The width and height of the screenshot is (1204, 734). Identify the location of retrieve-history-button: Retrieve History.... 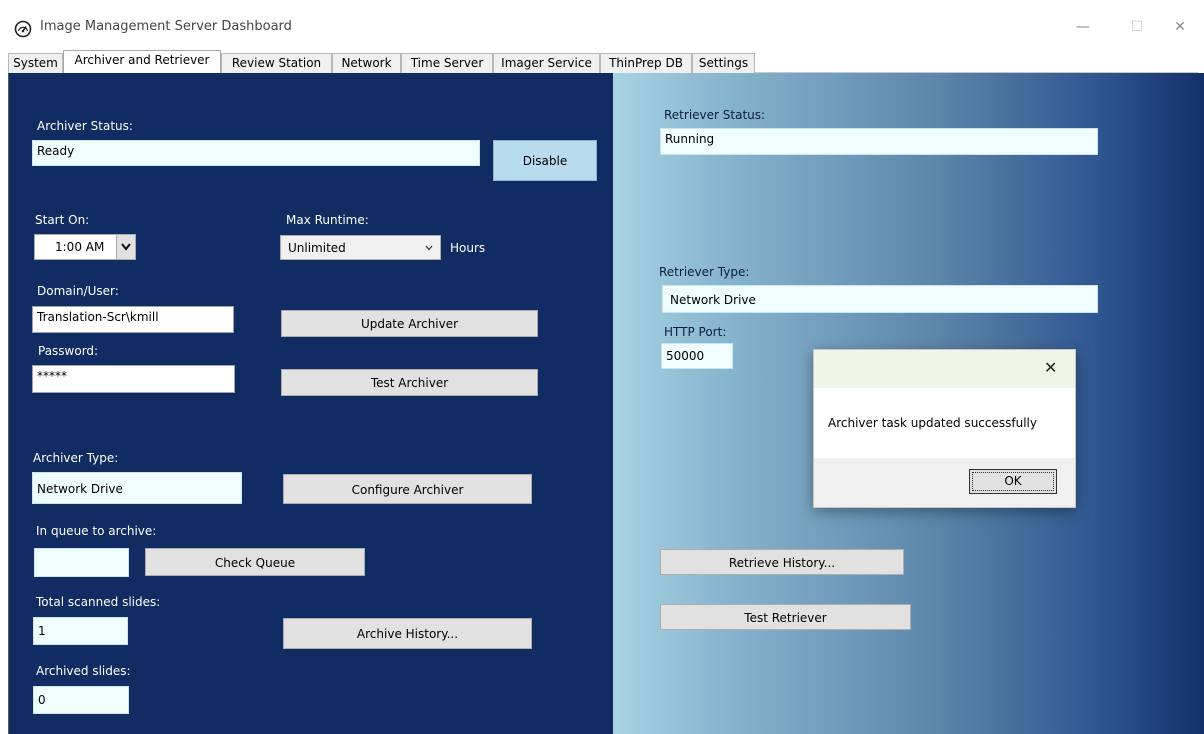
(782, 562).